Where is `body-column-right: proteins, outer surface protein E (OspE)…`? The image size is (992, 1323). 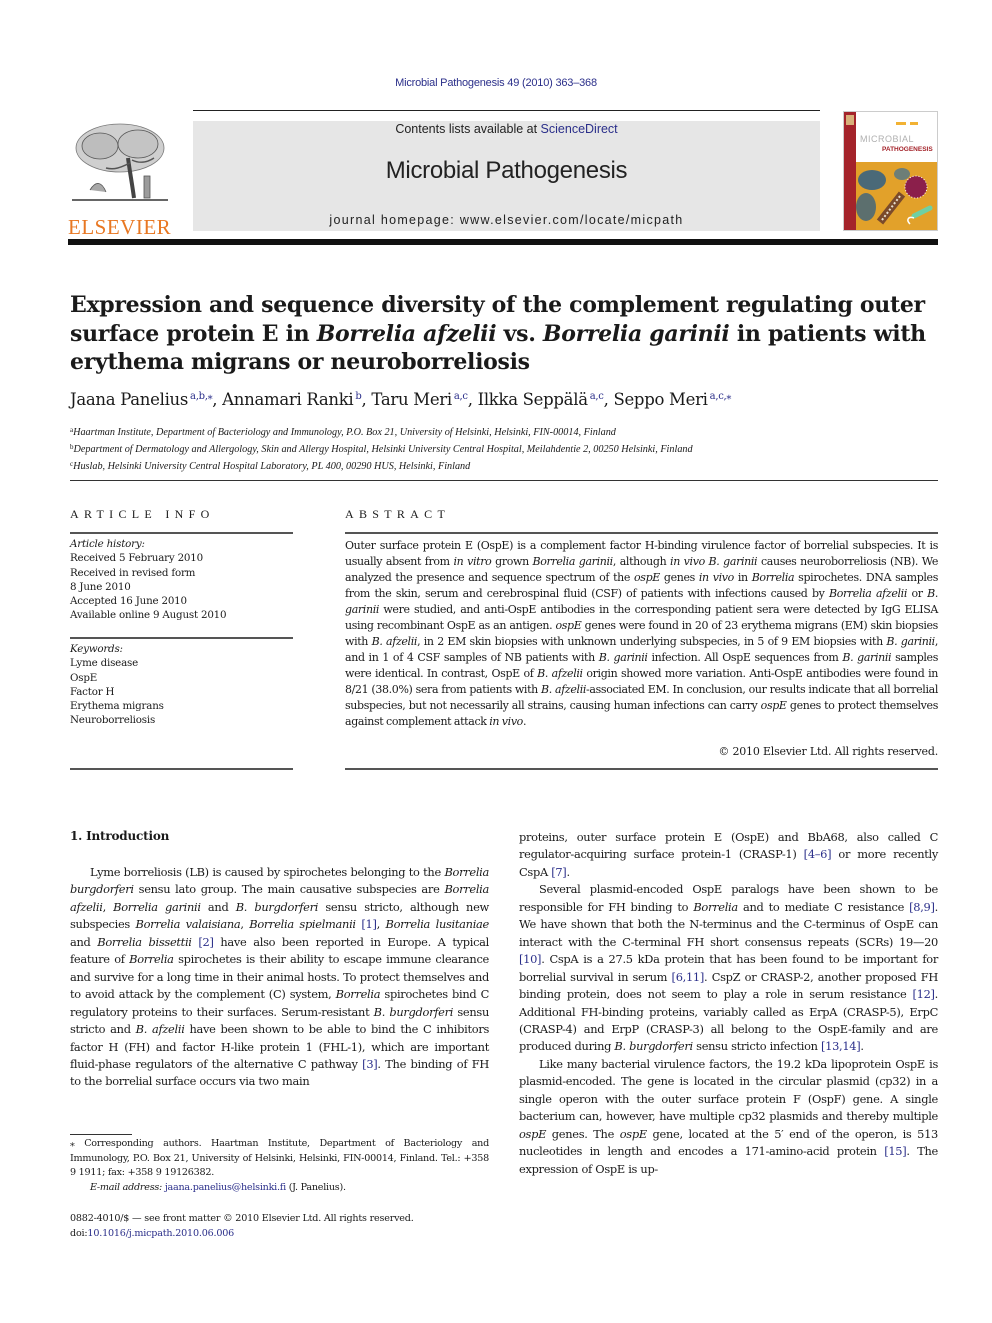
body-column-right: proteins, outer surface protein E (OspE)… is located at coordinates (728, 1003).